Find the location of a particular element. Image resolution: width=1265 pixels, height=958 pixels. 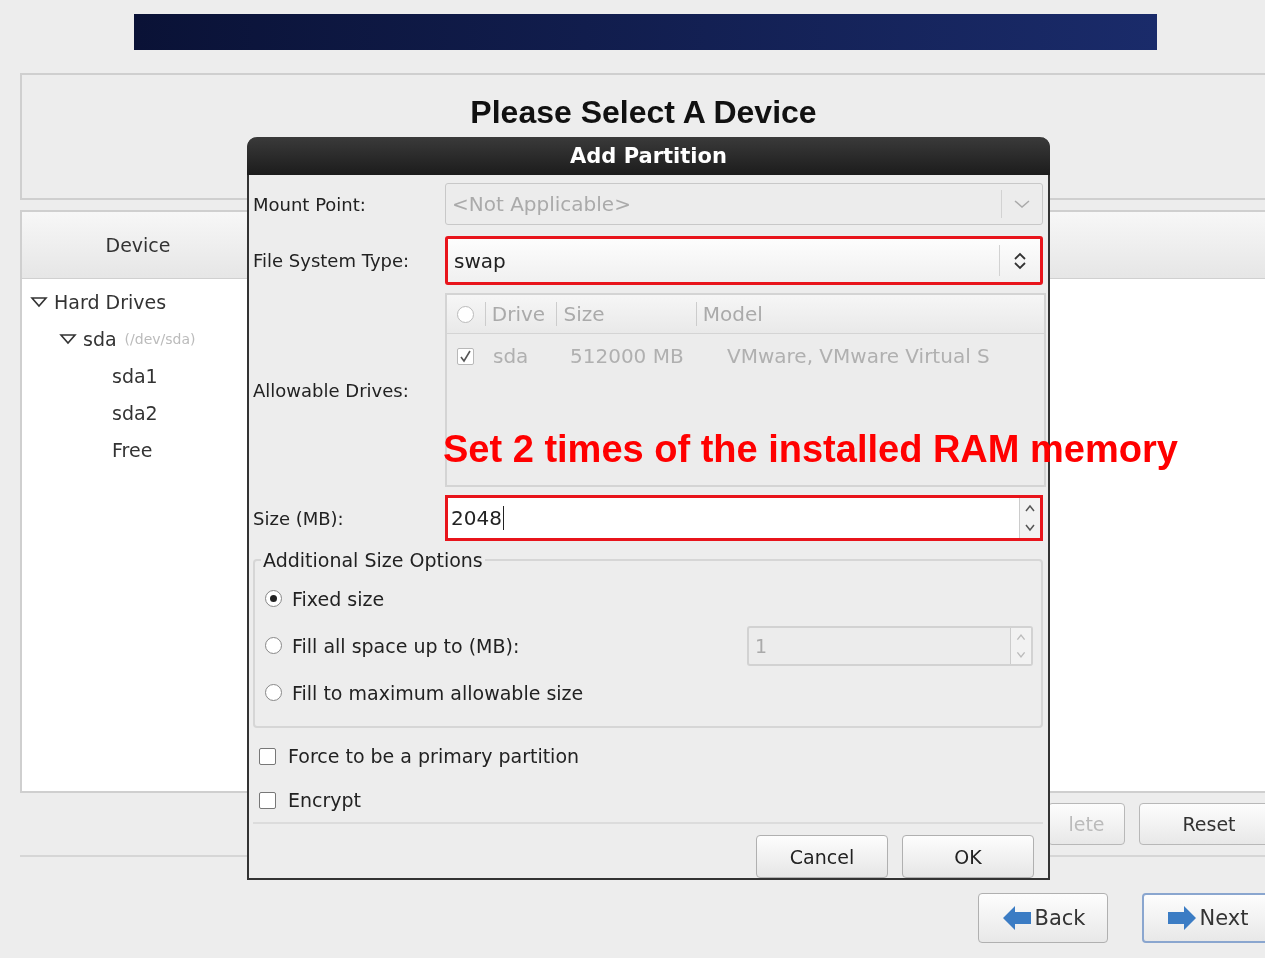

field-label: Allowable Drives: is located at coordinates (331, 390).